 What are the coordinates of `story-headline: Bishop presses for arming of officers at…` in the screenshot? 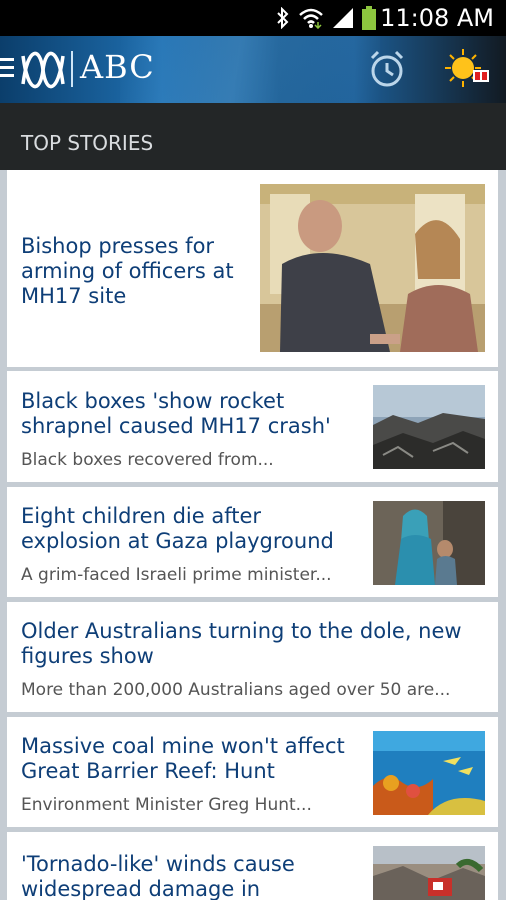 It's located at (136, 271).